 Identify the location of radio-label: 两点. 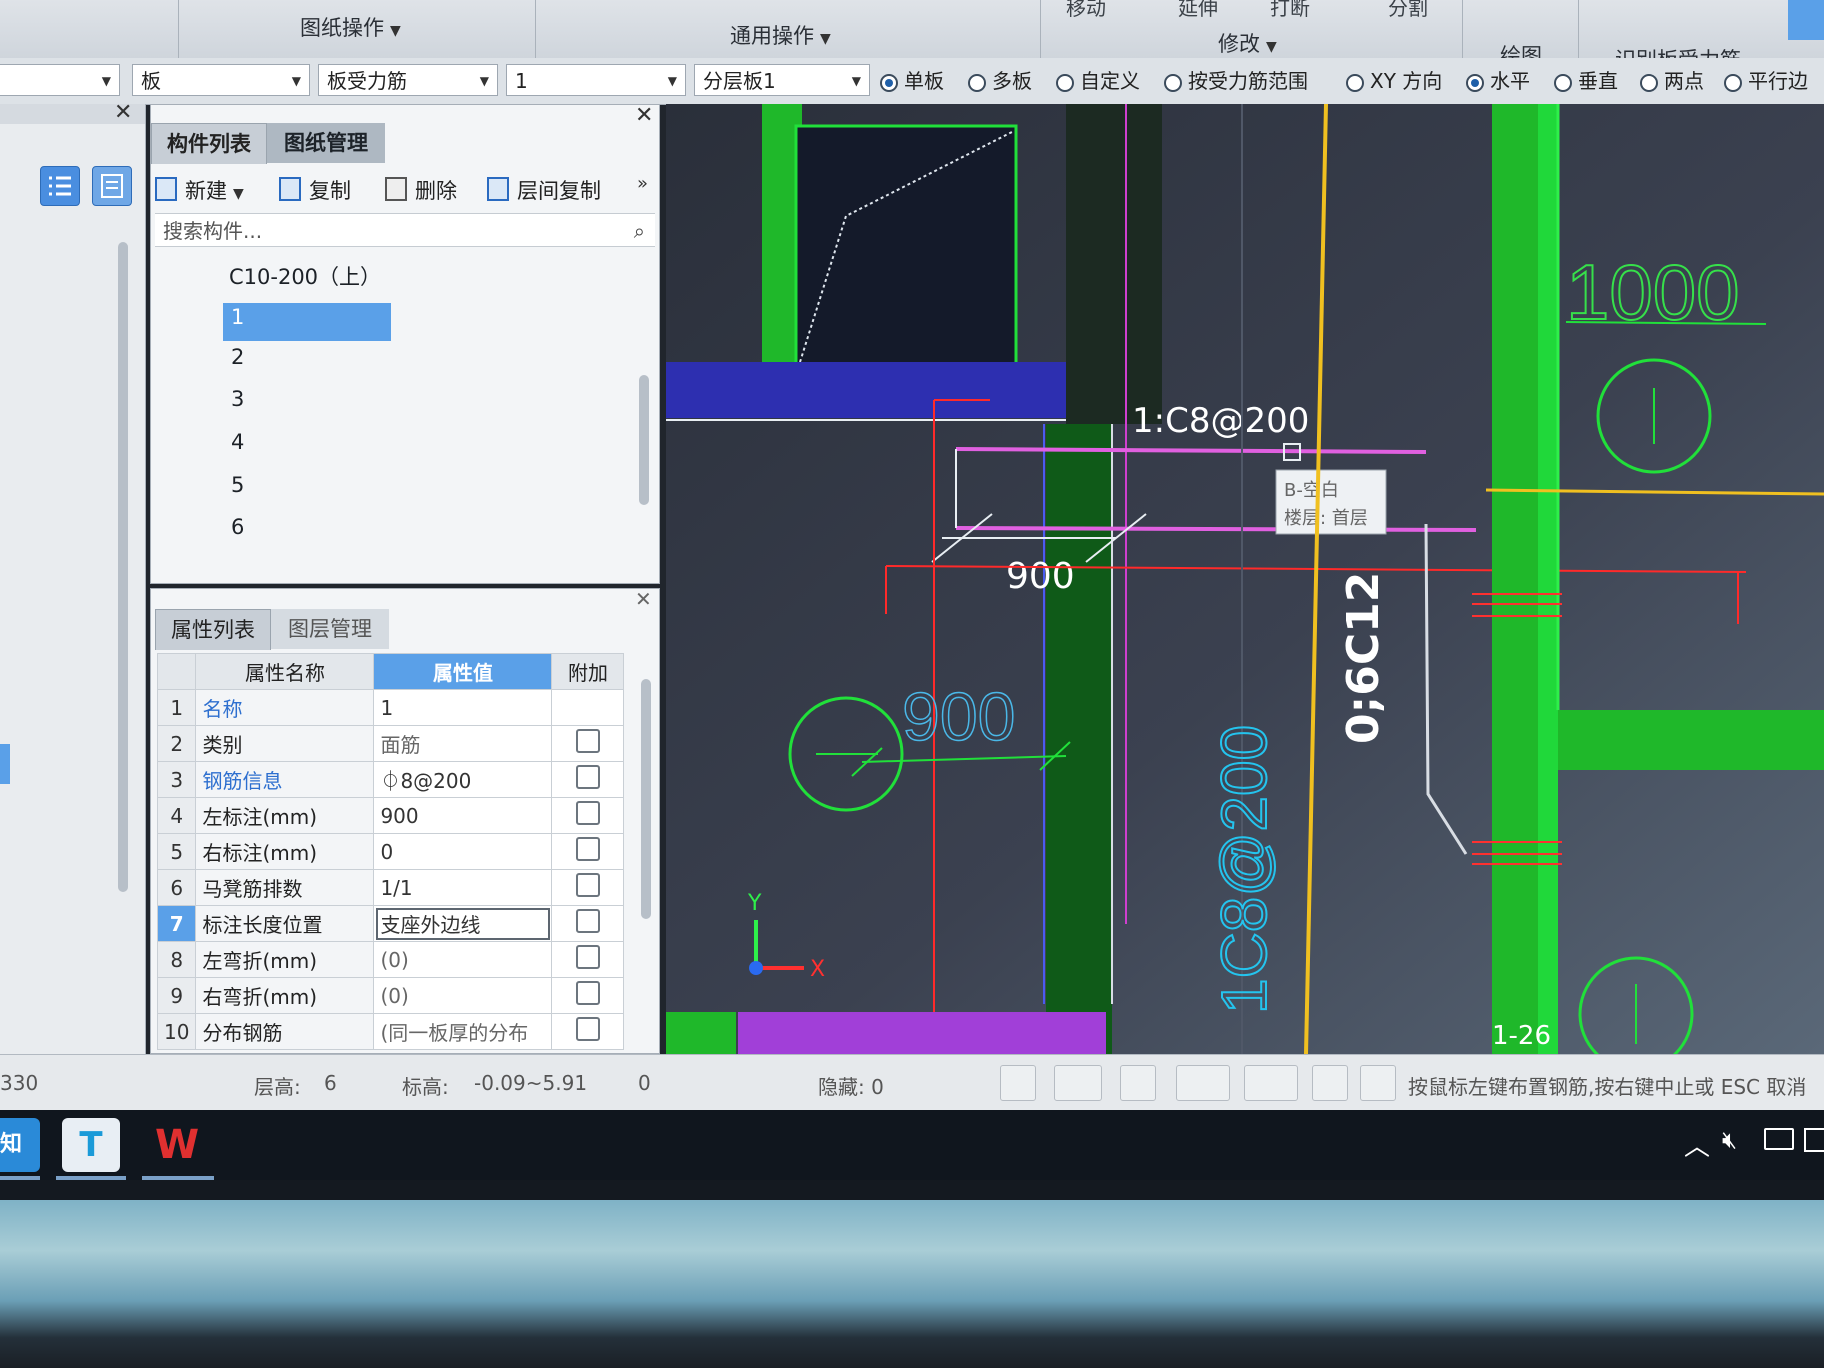
(1684, 81).